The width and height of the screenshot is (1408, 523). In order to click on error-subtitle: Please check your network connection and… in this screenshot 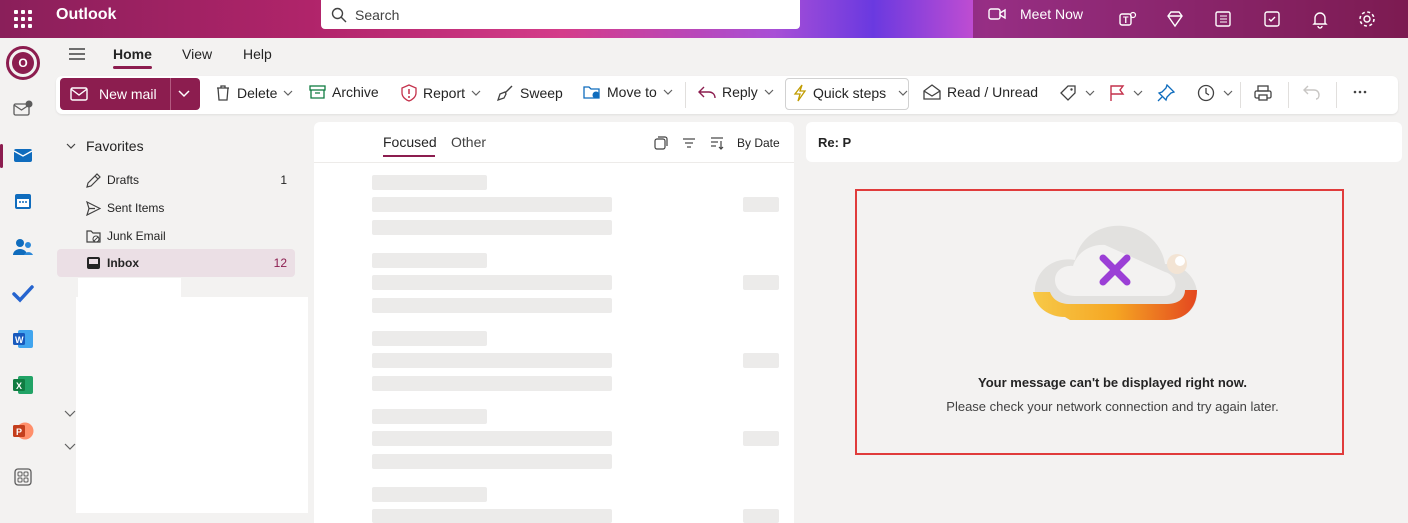, I will do `click(1112, 406)`.